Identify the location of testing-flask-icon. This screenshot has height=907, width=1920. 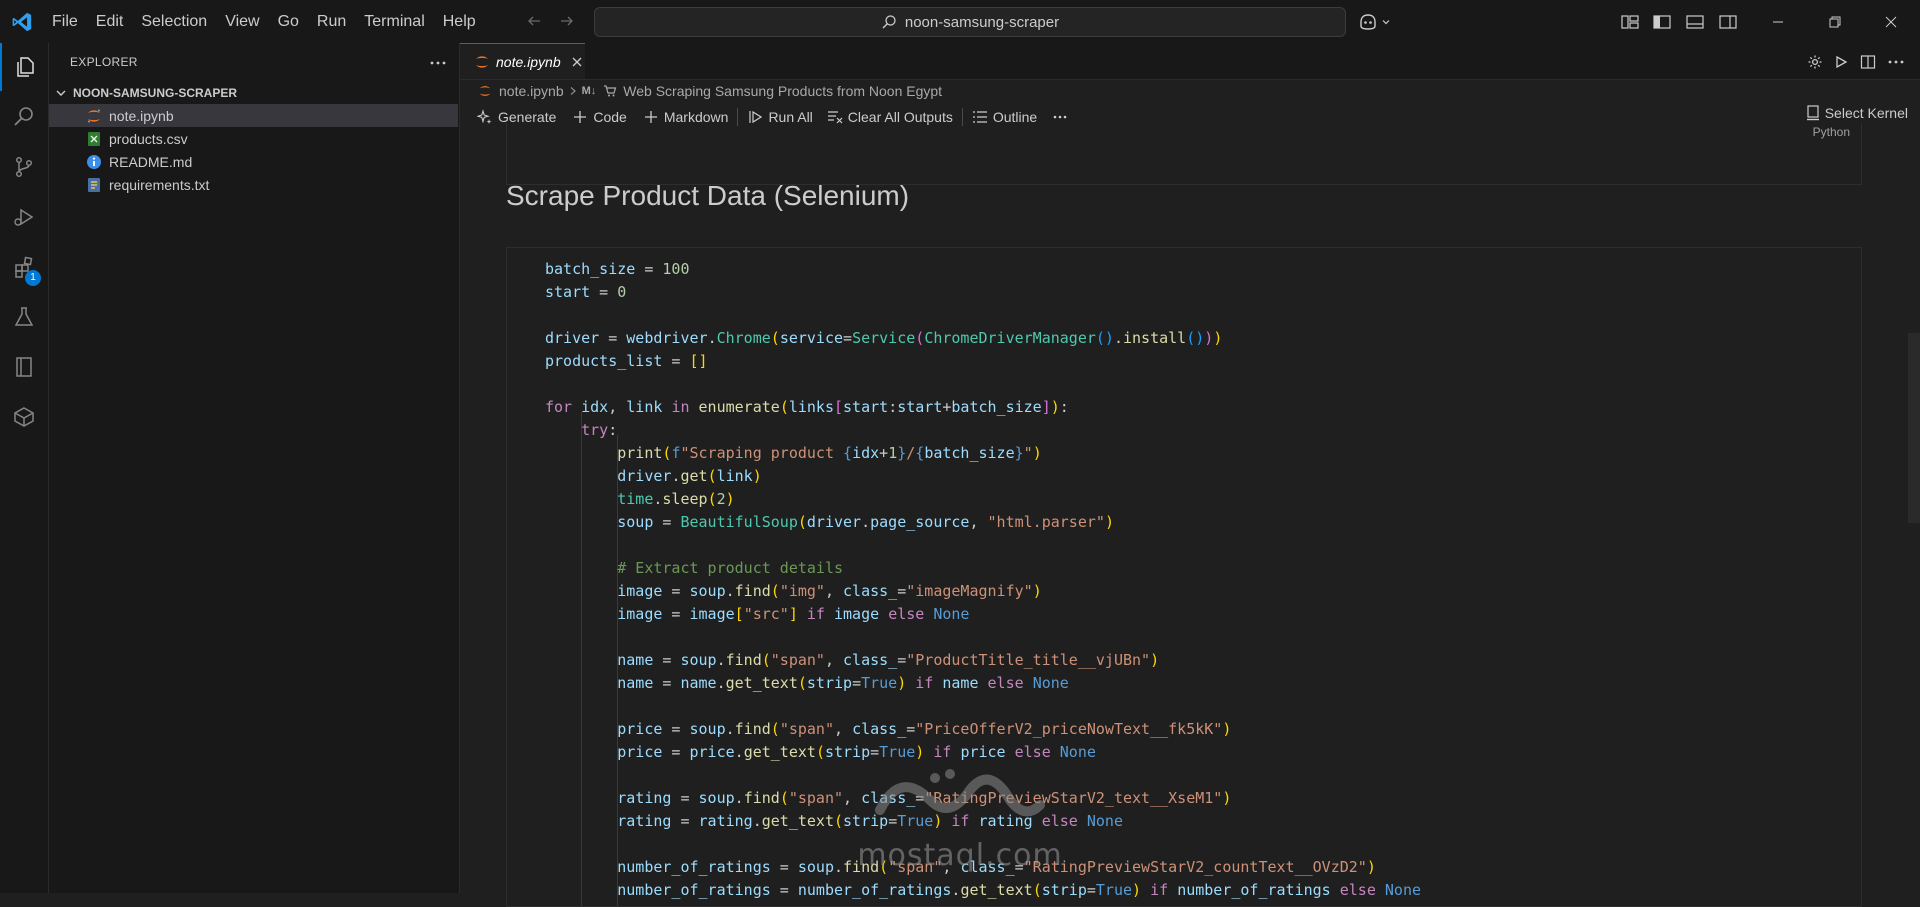
(24, 317).